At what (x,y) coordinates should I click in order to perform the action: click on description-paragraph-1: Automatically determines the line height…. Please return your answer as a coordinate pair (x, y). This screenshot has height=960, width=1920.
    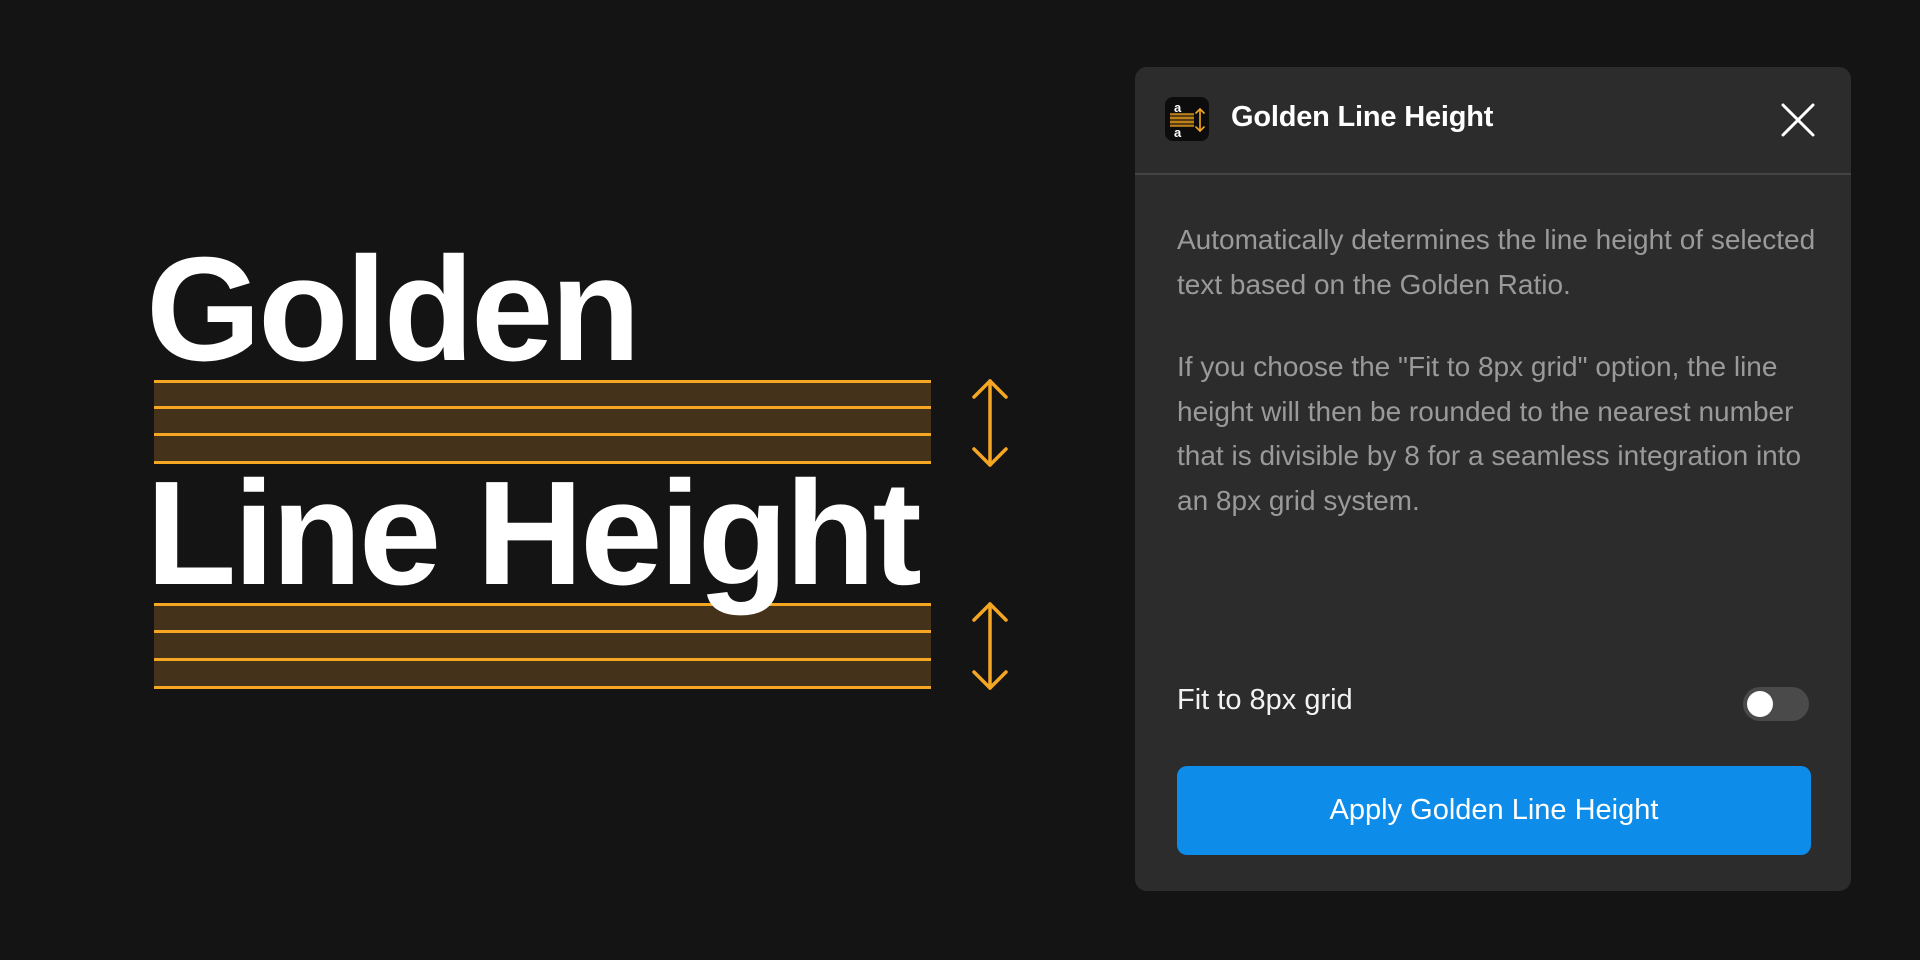
    Looking at the image, I should click on (1496, 262).